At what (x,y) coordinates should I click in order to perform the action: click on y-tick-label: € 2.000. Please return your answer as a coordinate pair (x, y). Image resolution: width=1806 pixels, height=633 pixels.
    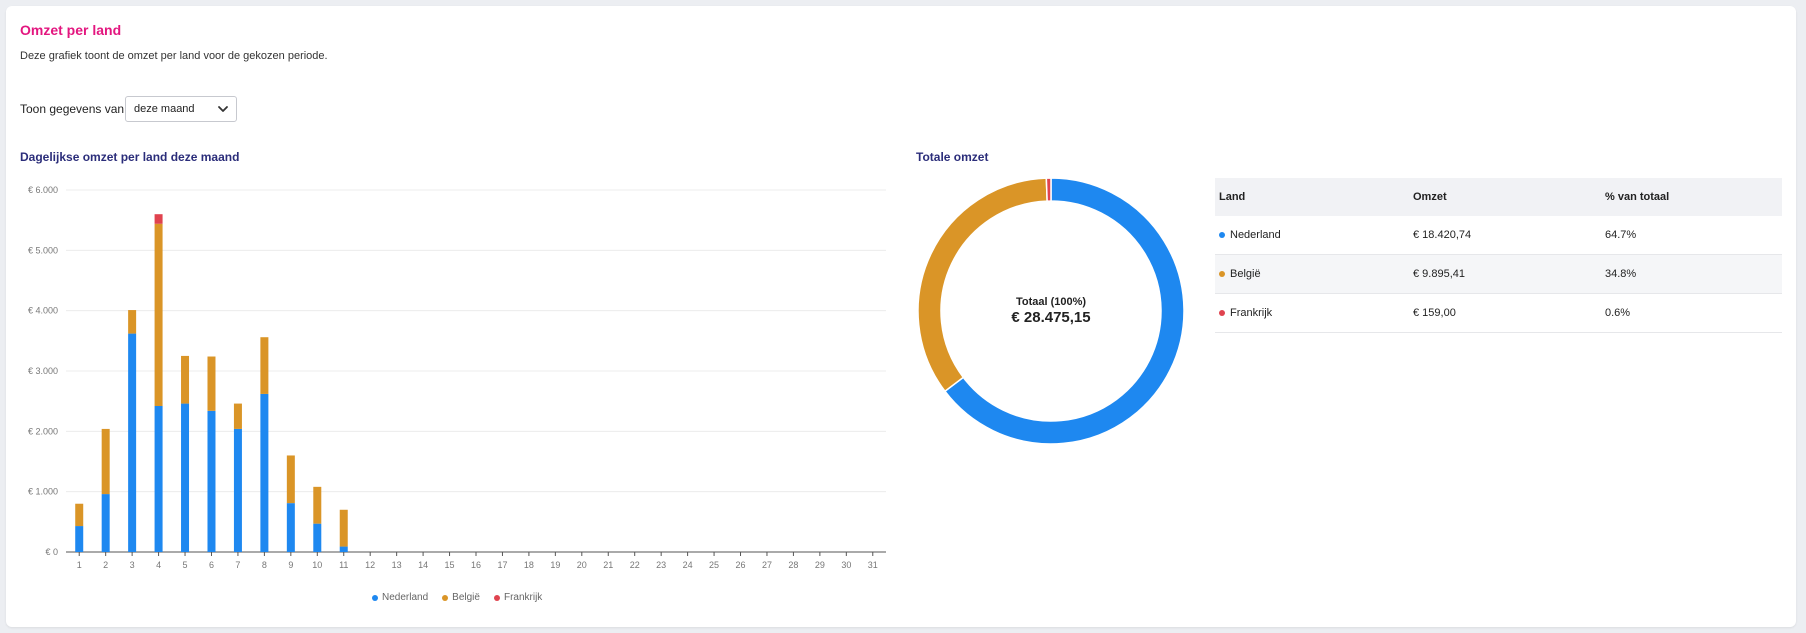
    Looking at the image, I should click on (43, 431).